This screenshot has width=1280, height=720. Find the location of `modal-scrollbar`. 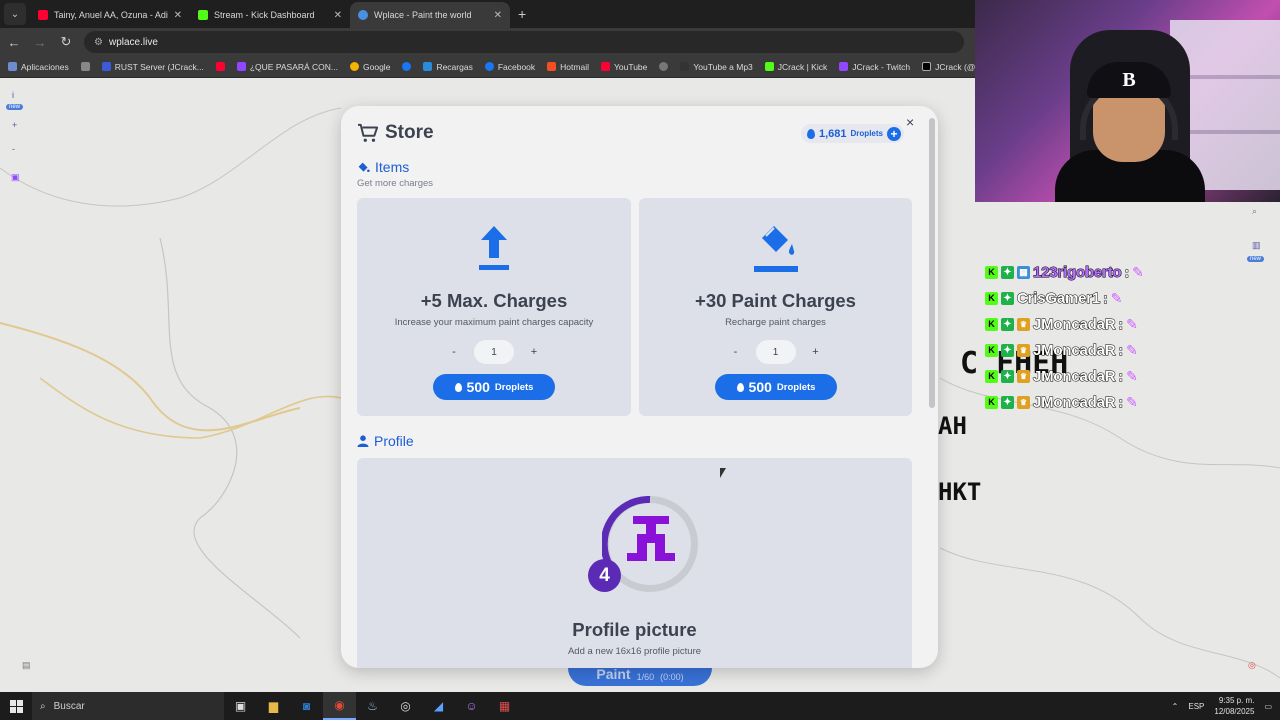

modal-scrollbar is located at coordinates (932, 388).